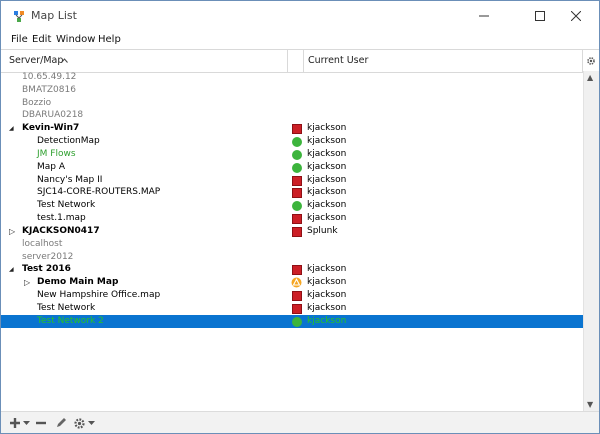 This screenshot has height=434, width=600. What do you see at coordinates (53, 115) in the screenshot?
I see `tree-item-name: DBARUA0218` at bounding box center [53, 115].